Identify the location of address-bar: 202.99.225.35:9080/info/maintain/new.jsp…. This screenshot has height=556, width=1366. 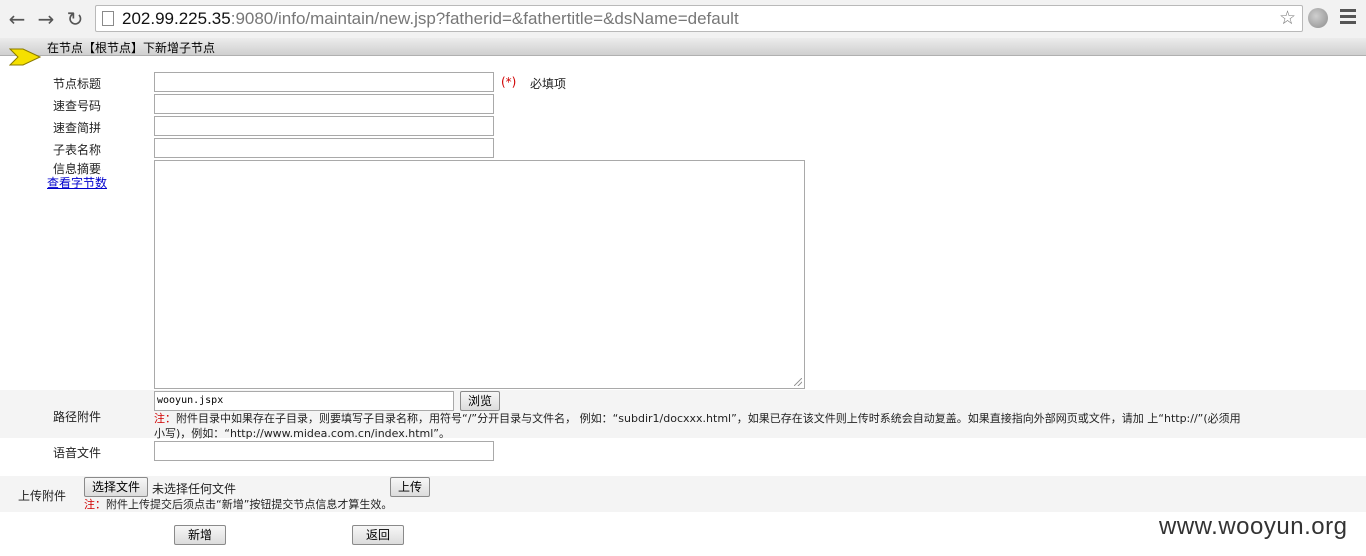
(699, 18).